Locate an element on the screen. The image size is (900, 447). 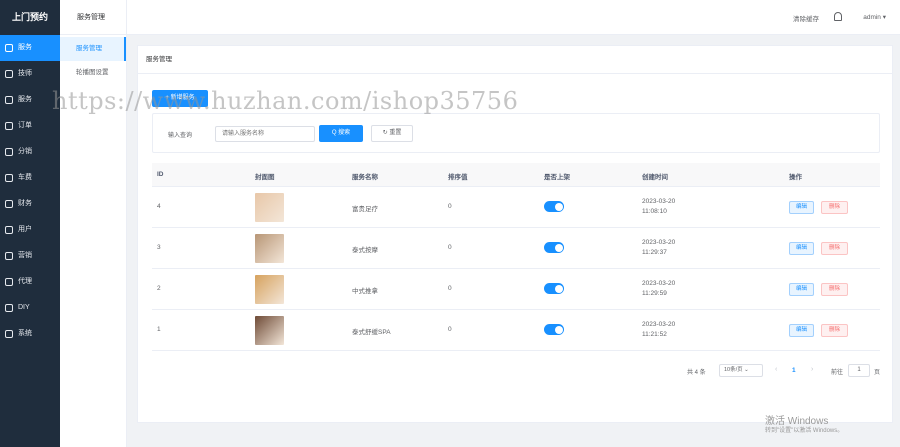
nav-item-4: 分销 is located at coordinates (30, 152).